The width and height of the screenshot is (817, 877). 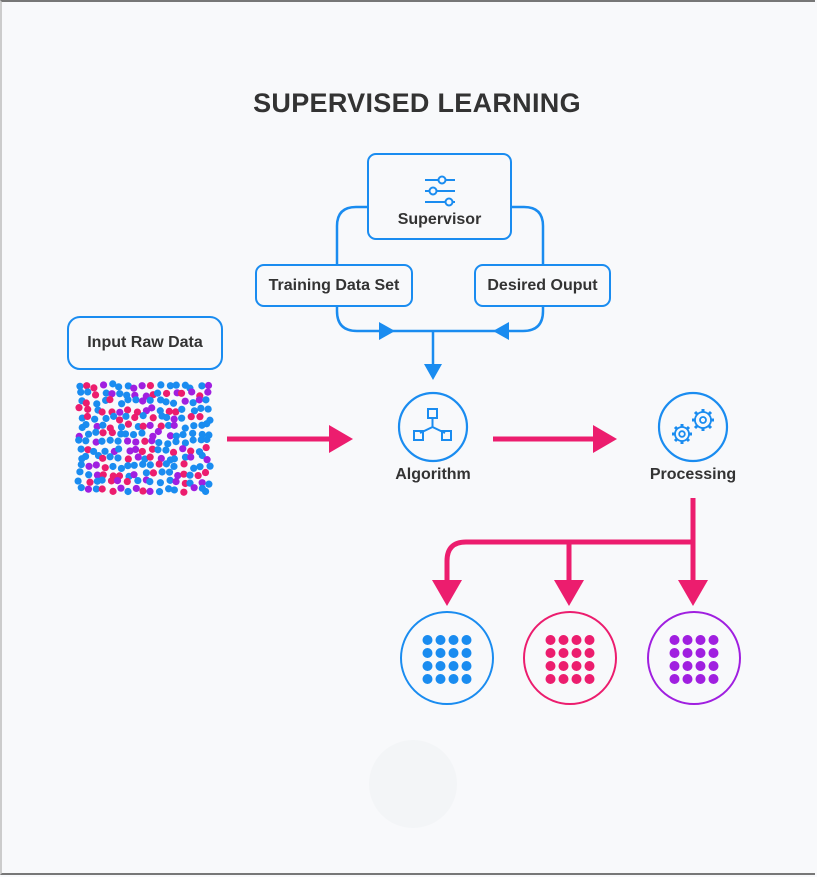 What do you see at coordinates (439, 219) in the screenshot?
I see `supervisor-label: Supervisor` at bounding box center [439, 219].